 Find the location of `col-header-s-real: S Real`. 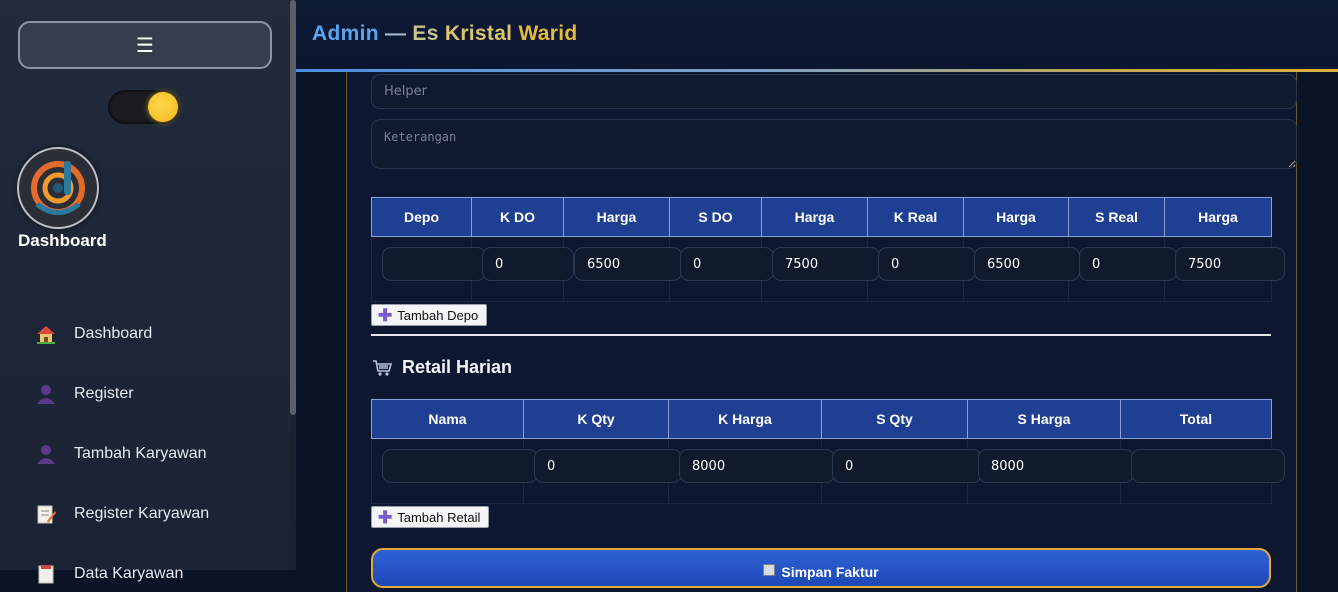

col-header-s-real: S Real is located at coordinates (1116, 217).